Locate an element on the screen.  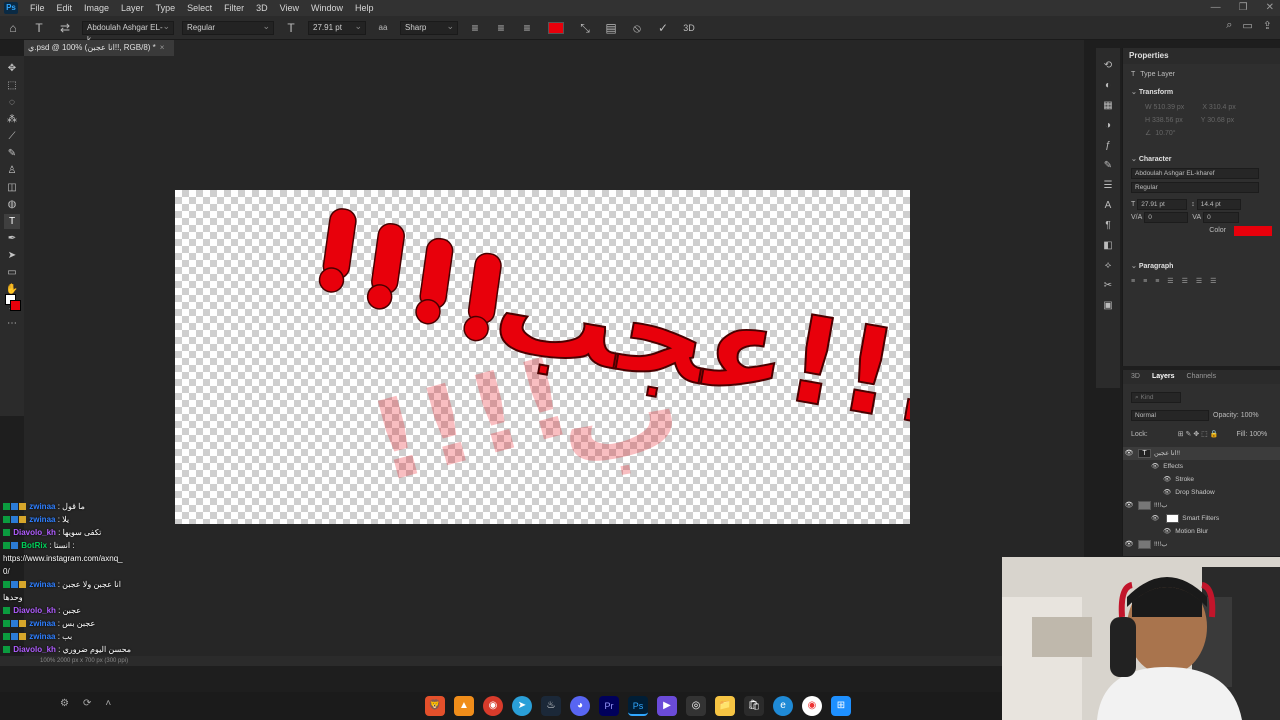
brush-settings-icon: ✎ is located at coordinates (1108, 166).